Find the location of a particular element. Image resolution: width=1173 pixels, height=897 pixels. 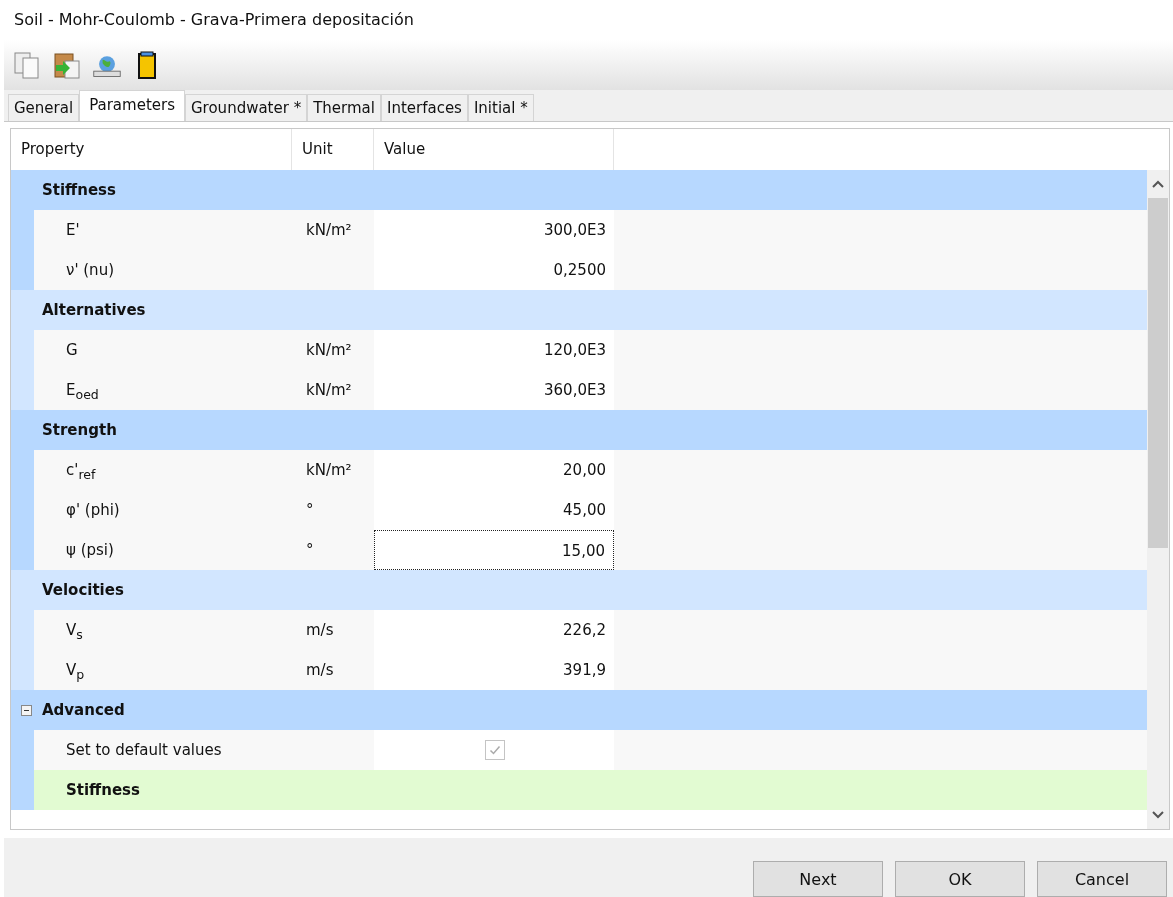

property-name: E' is located at coordinates (73, 230).